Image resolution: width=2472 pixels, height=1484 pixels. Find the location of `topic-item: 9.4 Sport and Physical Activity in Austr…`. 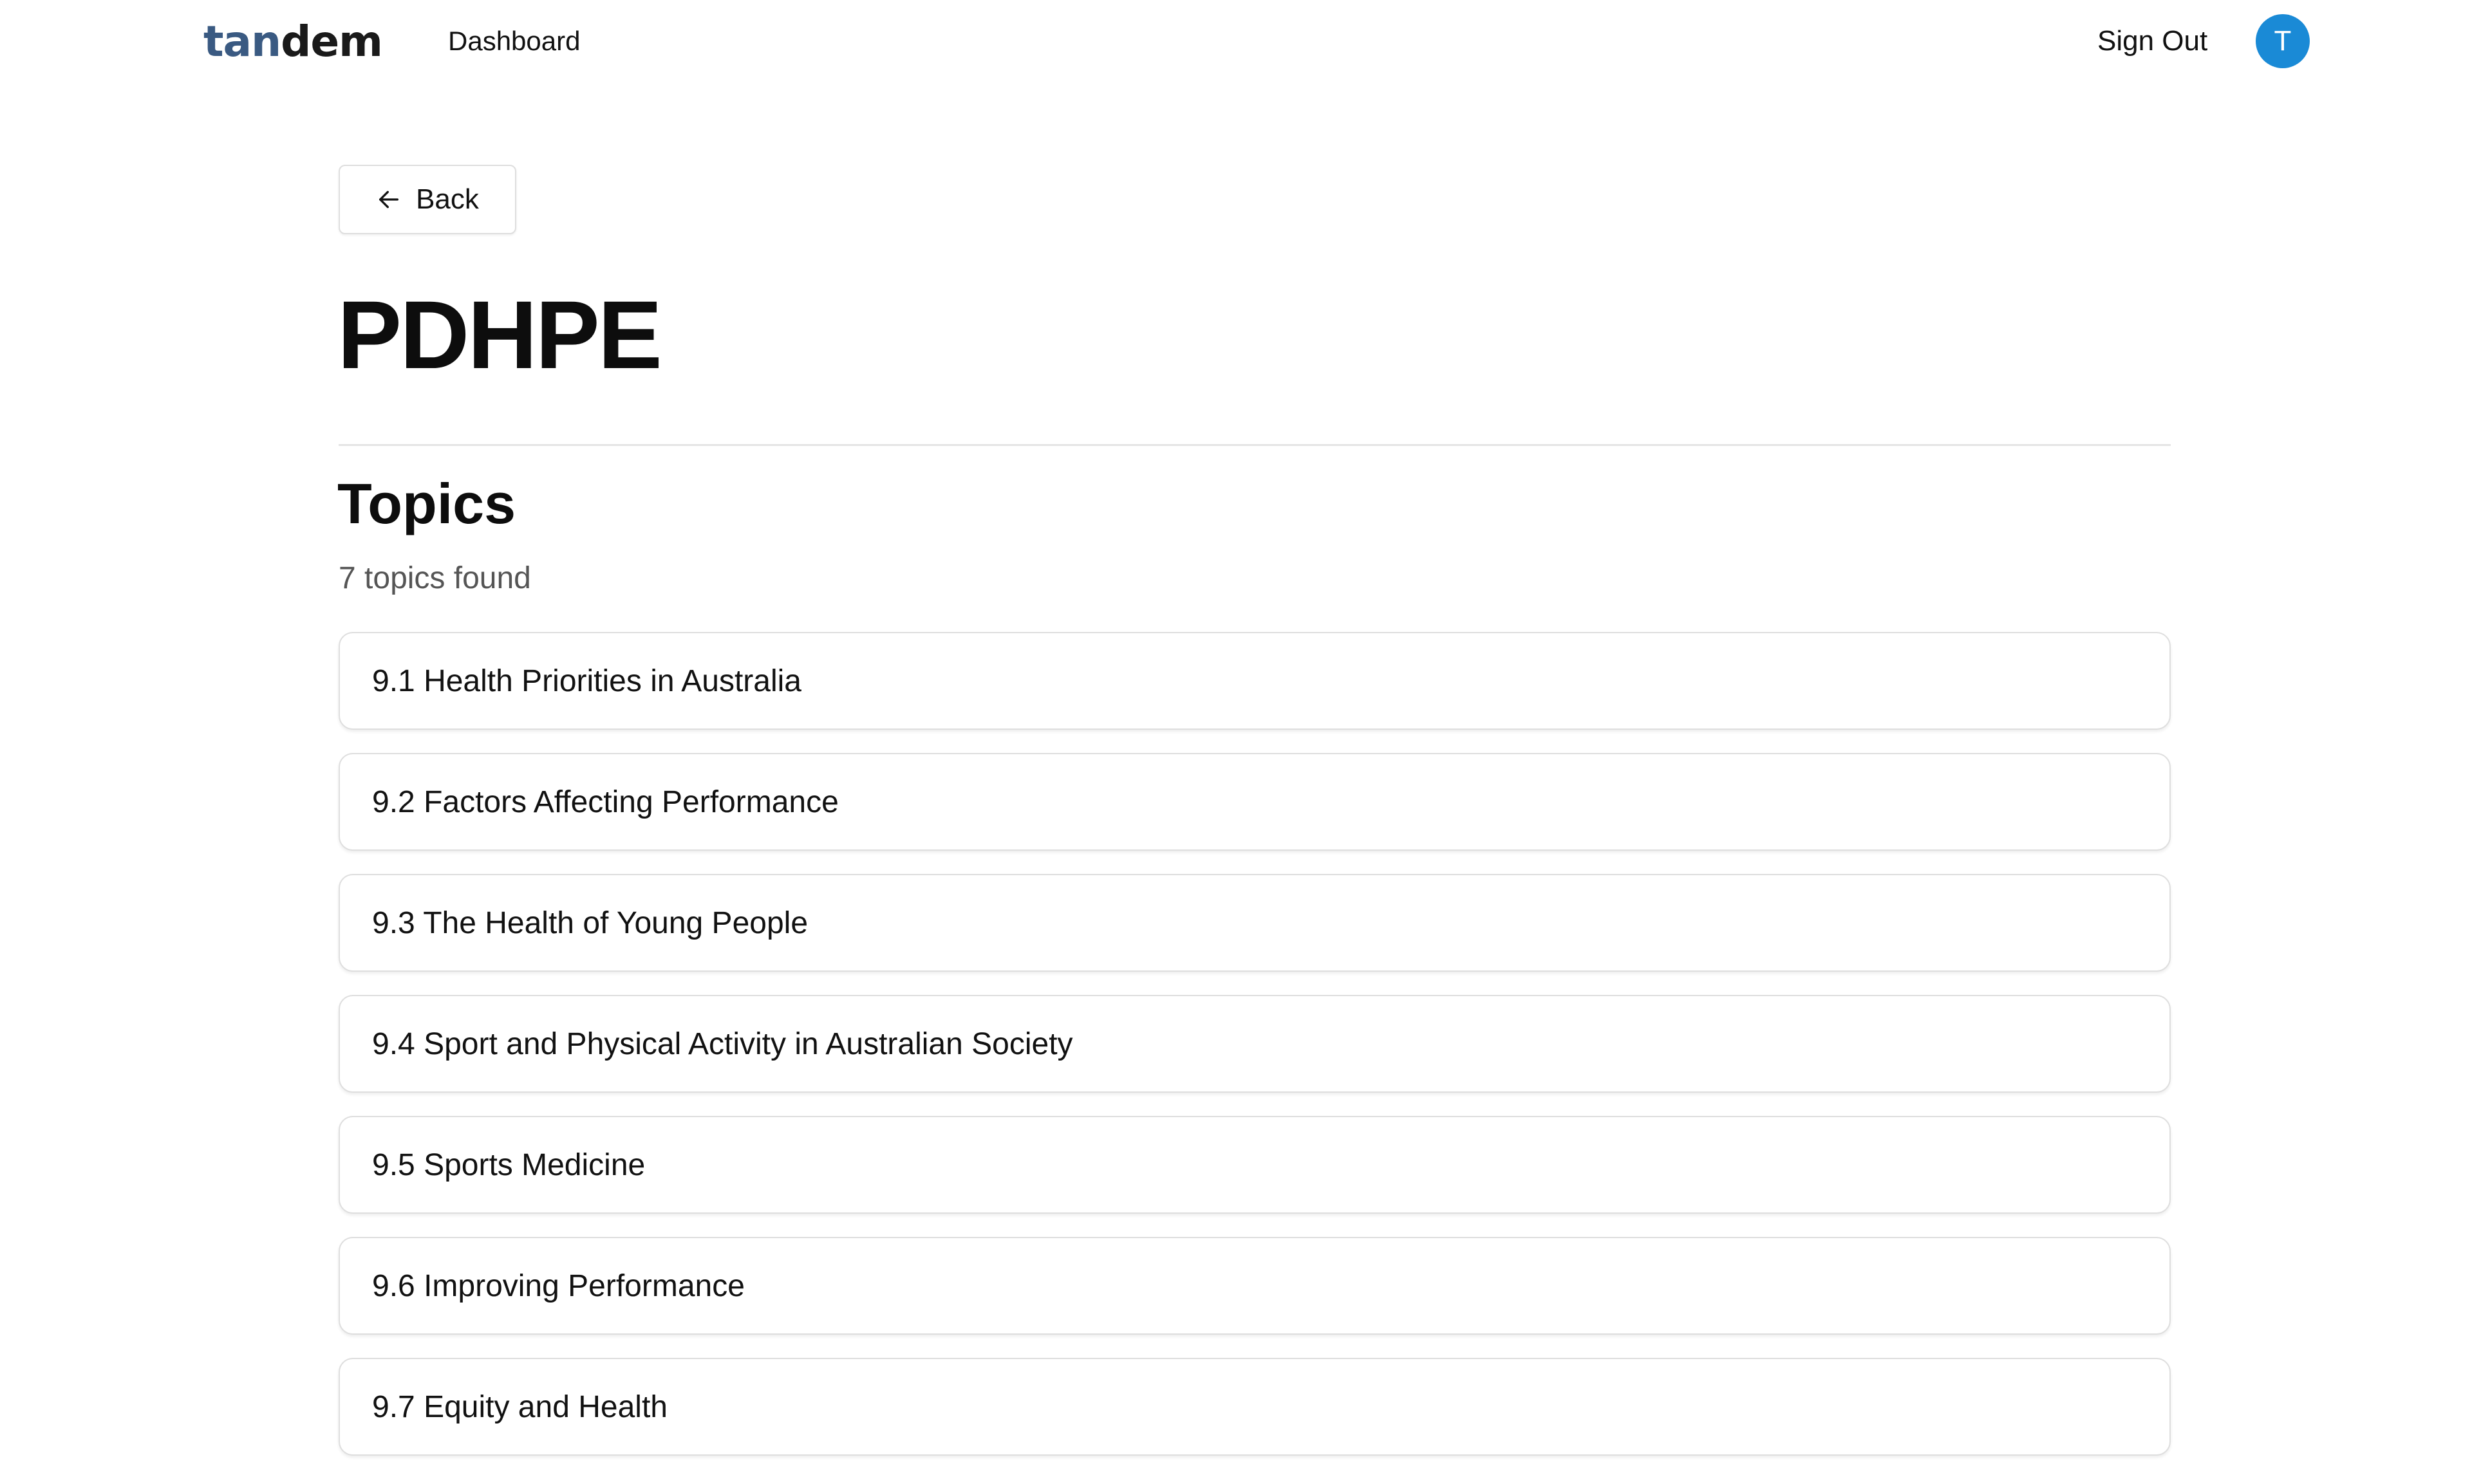

topic-item: 9.4 Sport and Physical Activity in Austr… is located at coordinates (1255, 1044).